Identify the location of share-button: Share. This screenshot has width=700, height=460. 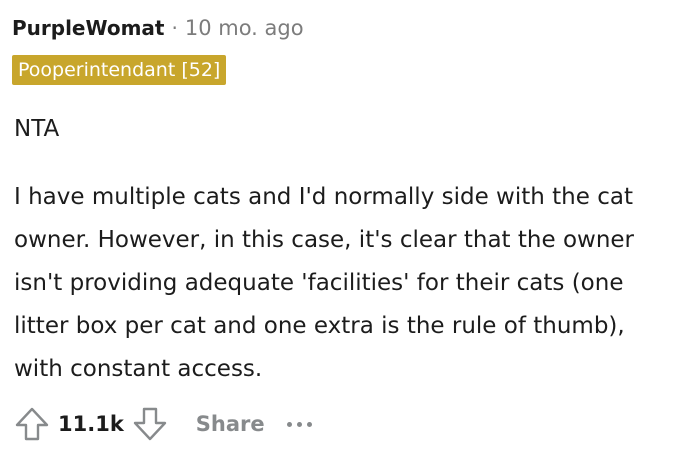
(230, 424).